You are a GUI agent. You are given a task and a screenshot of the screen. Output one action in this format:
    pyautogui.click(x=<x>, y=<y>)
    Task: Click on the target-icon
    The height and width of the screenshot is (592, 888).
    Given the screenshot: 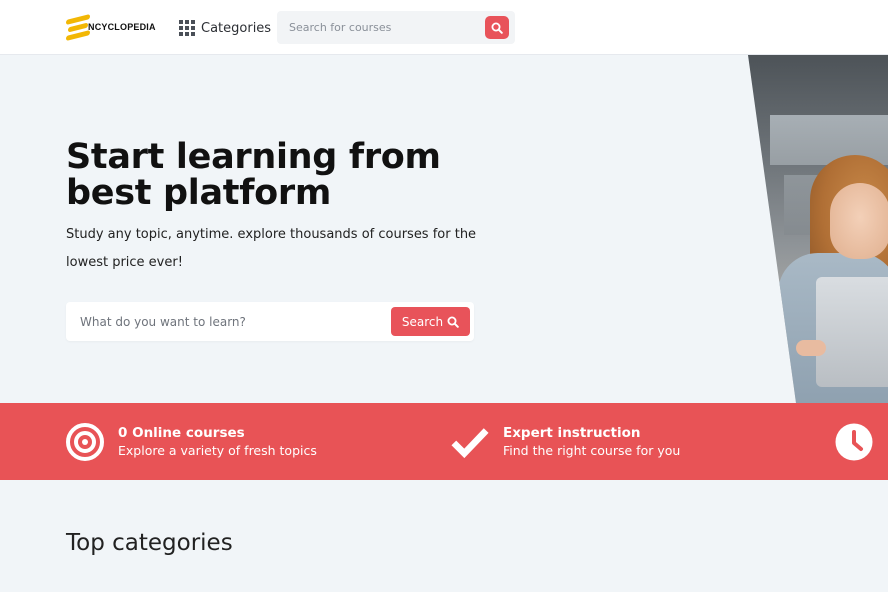 What is the action you would take?
    pyautogui.click(x=85, y=441)
    